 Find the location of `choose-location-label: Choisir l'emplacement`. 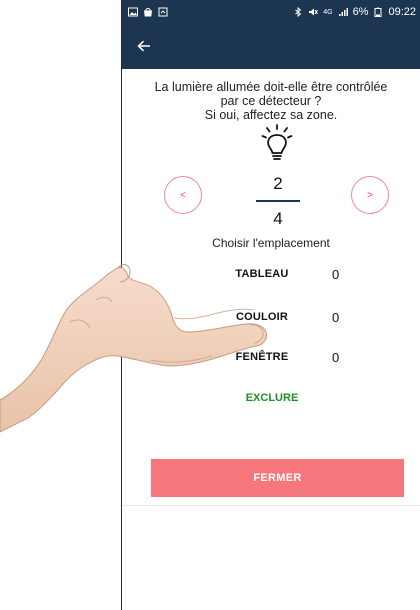

choose-location-label: Choisir l'emplacement is located at coordinates (271, 243).